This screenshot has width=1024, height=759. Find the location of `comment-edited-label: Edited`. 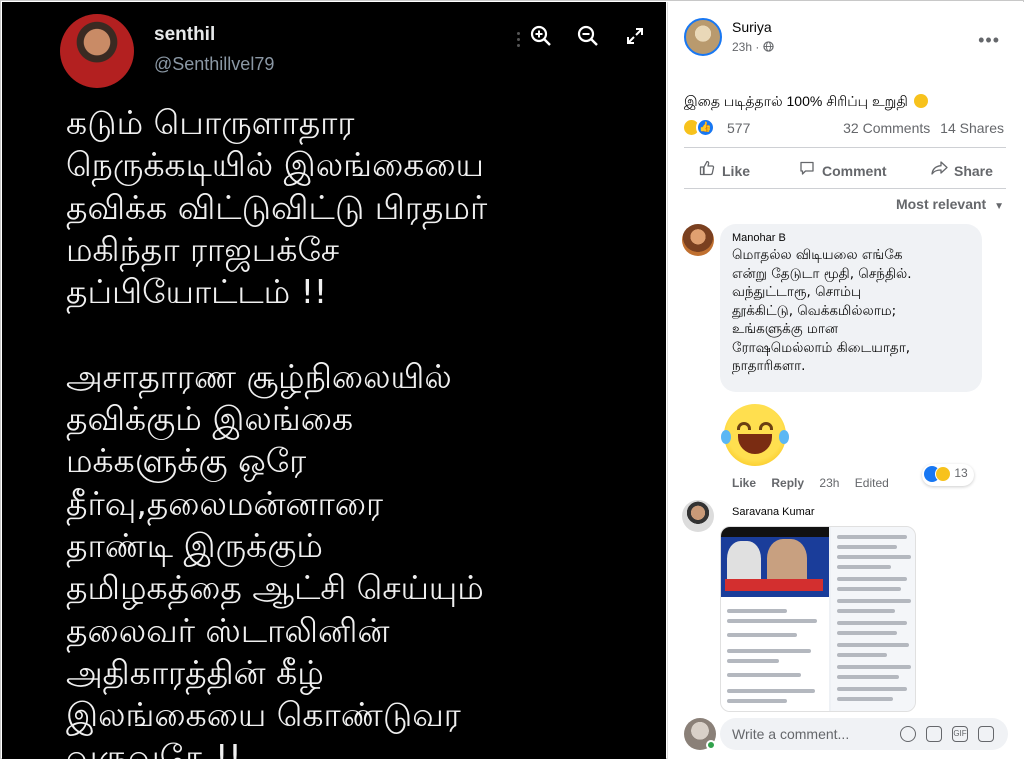

comment-edited-label: Edited is located at coordinates (871, 483).